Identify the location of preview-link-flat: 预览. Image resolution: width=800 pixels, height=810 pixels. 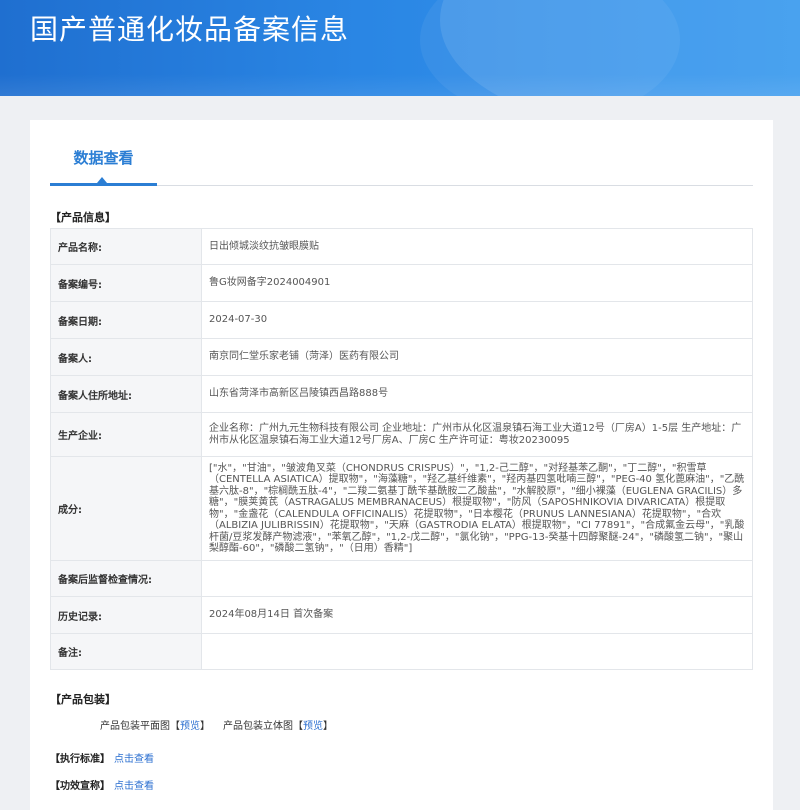
(190, 726).